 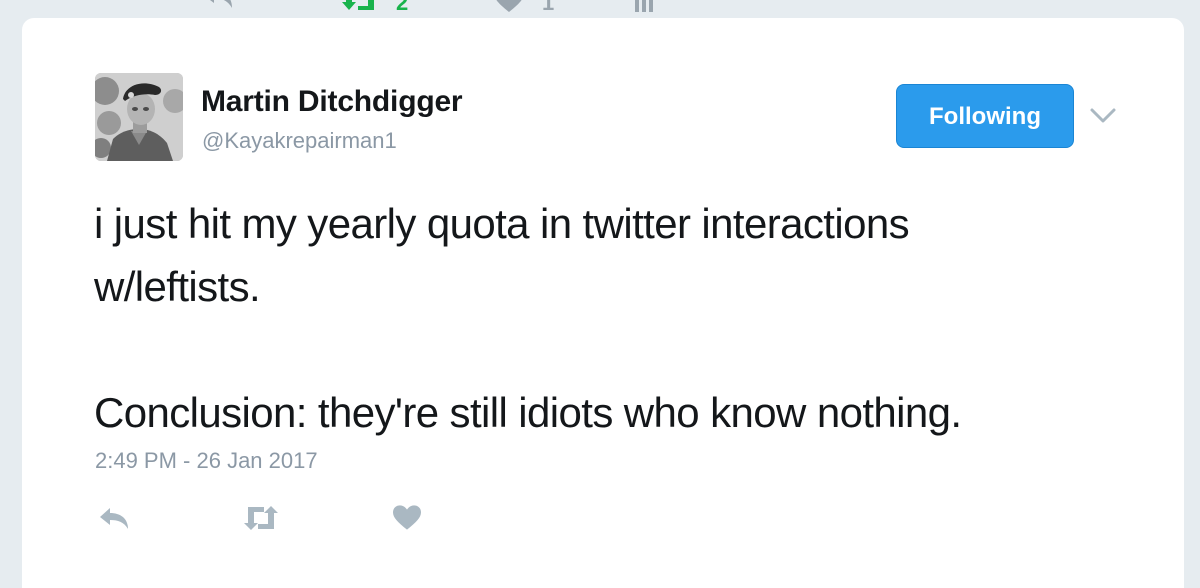 I want to click on author-handle: @Kayakrepairman1, so click(x=299, y=141).